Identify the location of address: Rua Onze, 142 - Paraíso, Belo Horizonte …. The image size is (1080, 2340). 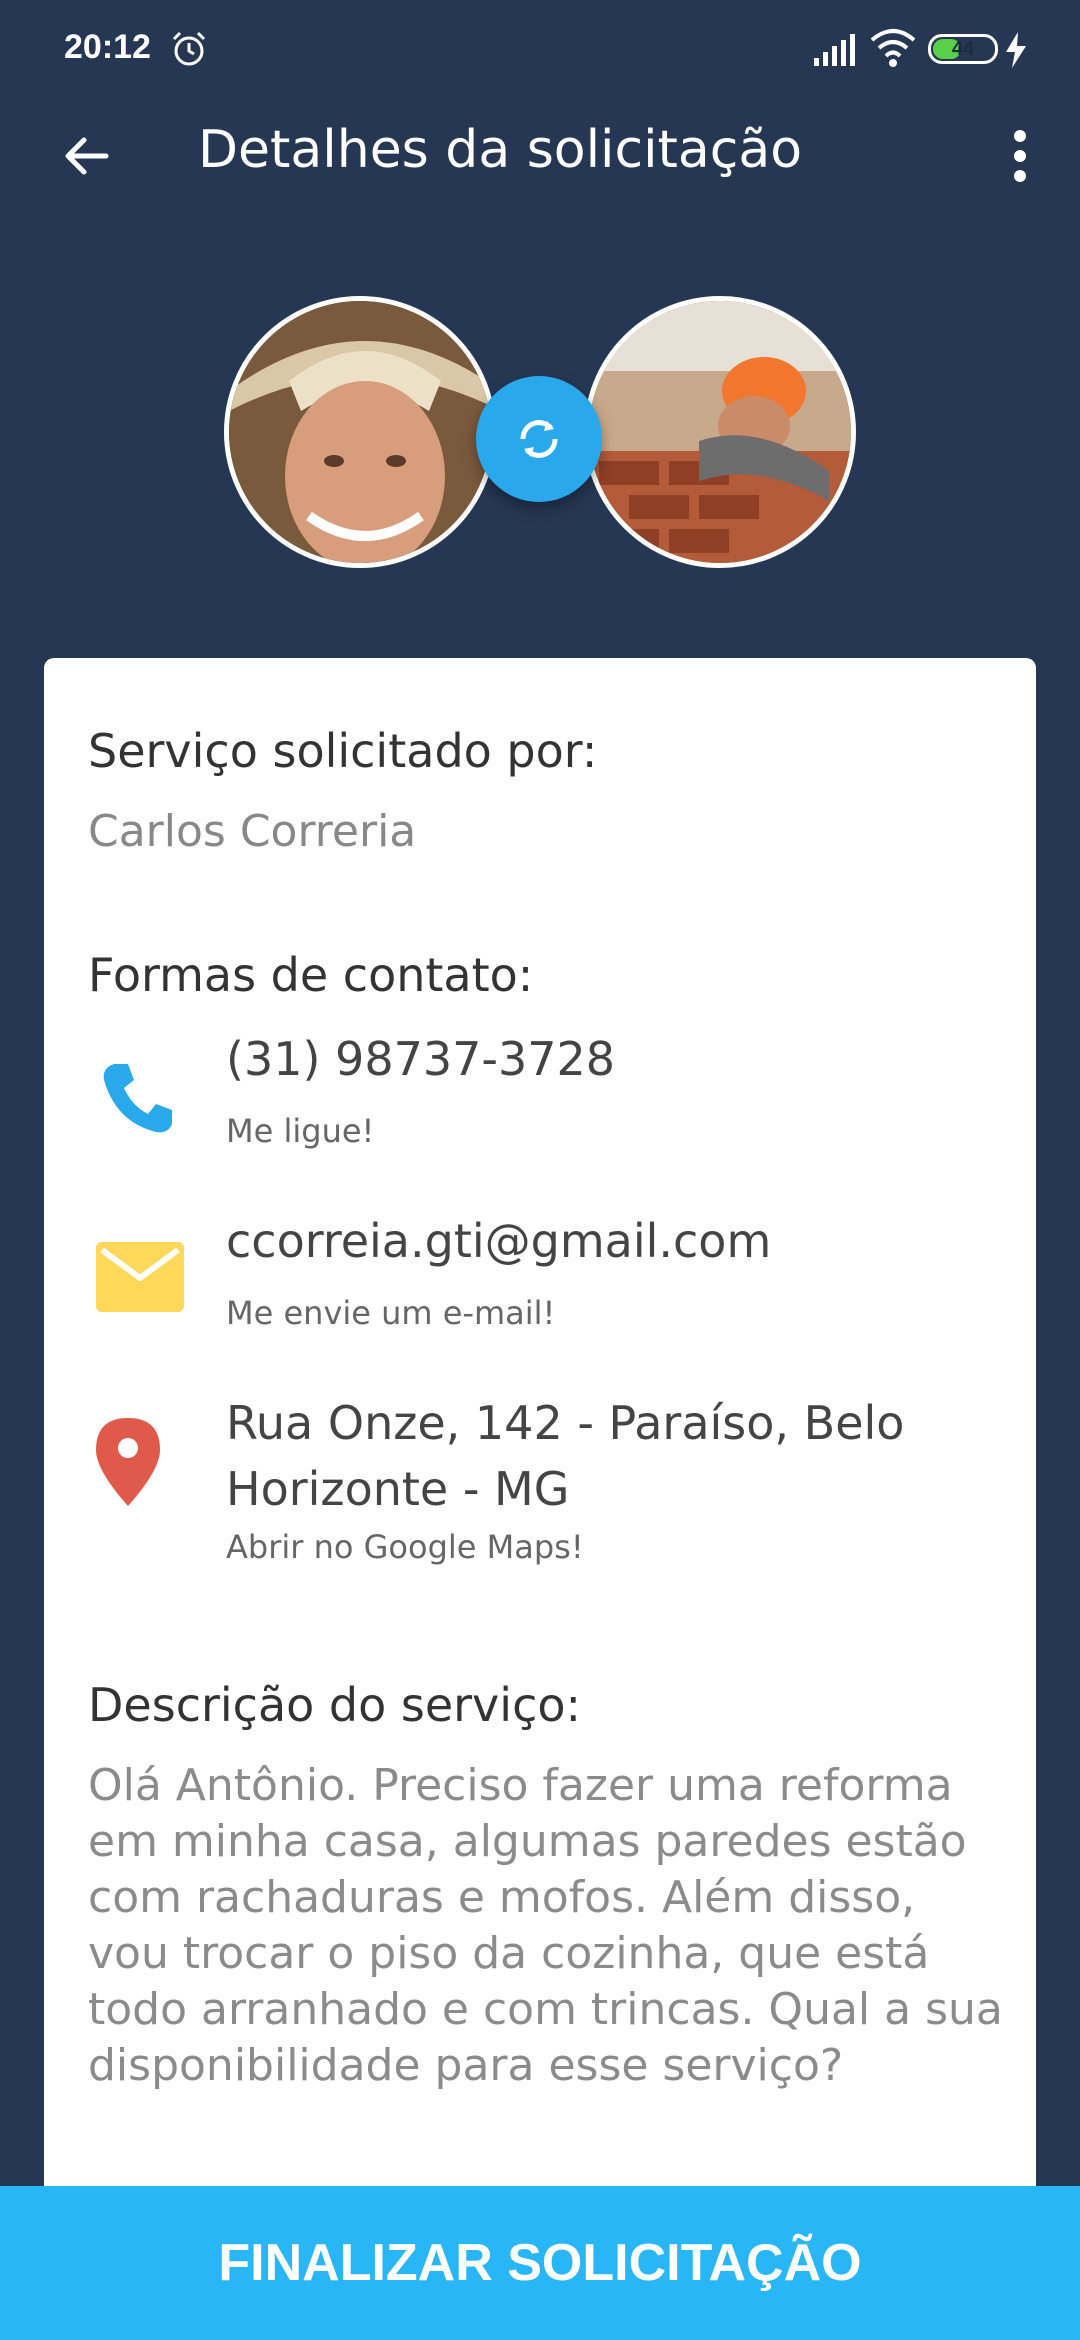
(606, 1456).